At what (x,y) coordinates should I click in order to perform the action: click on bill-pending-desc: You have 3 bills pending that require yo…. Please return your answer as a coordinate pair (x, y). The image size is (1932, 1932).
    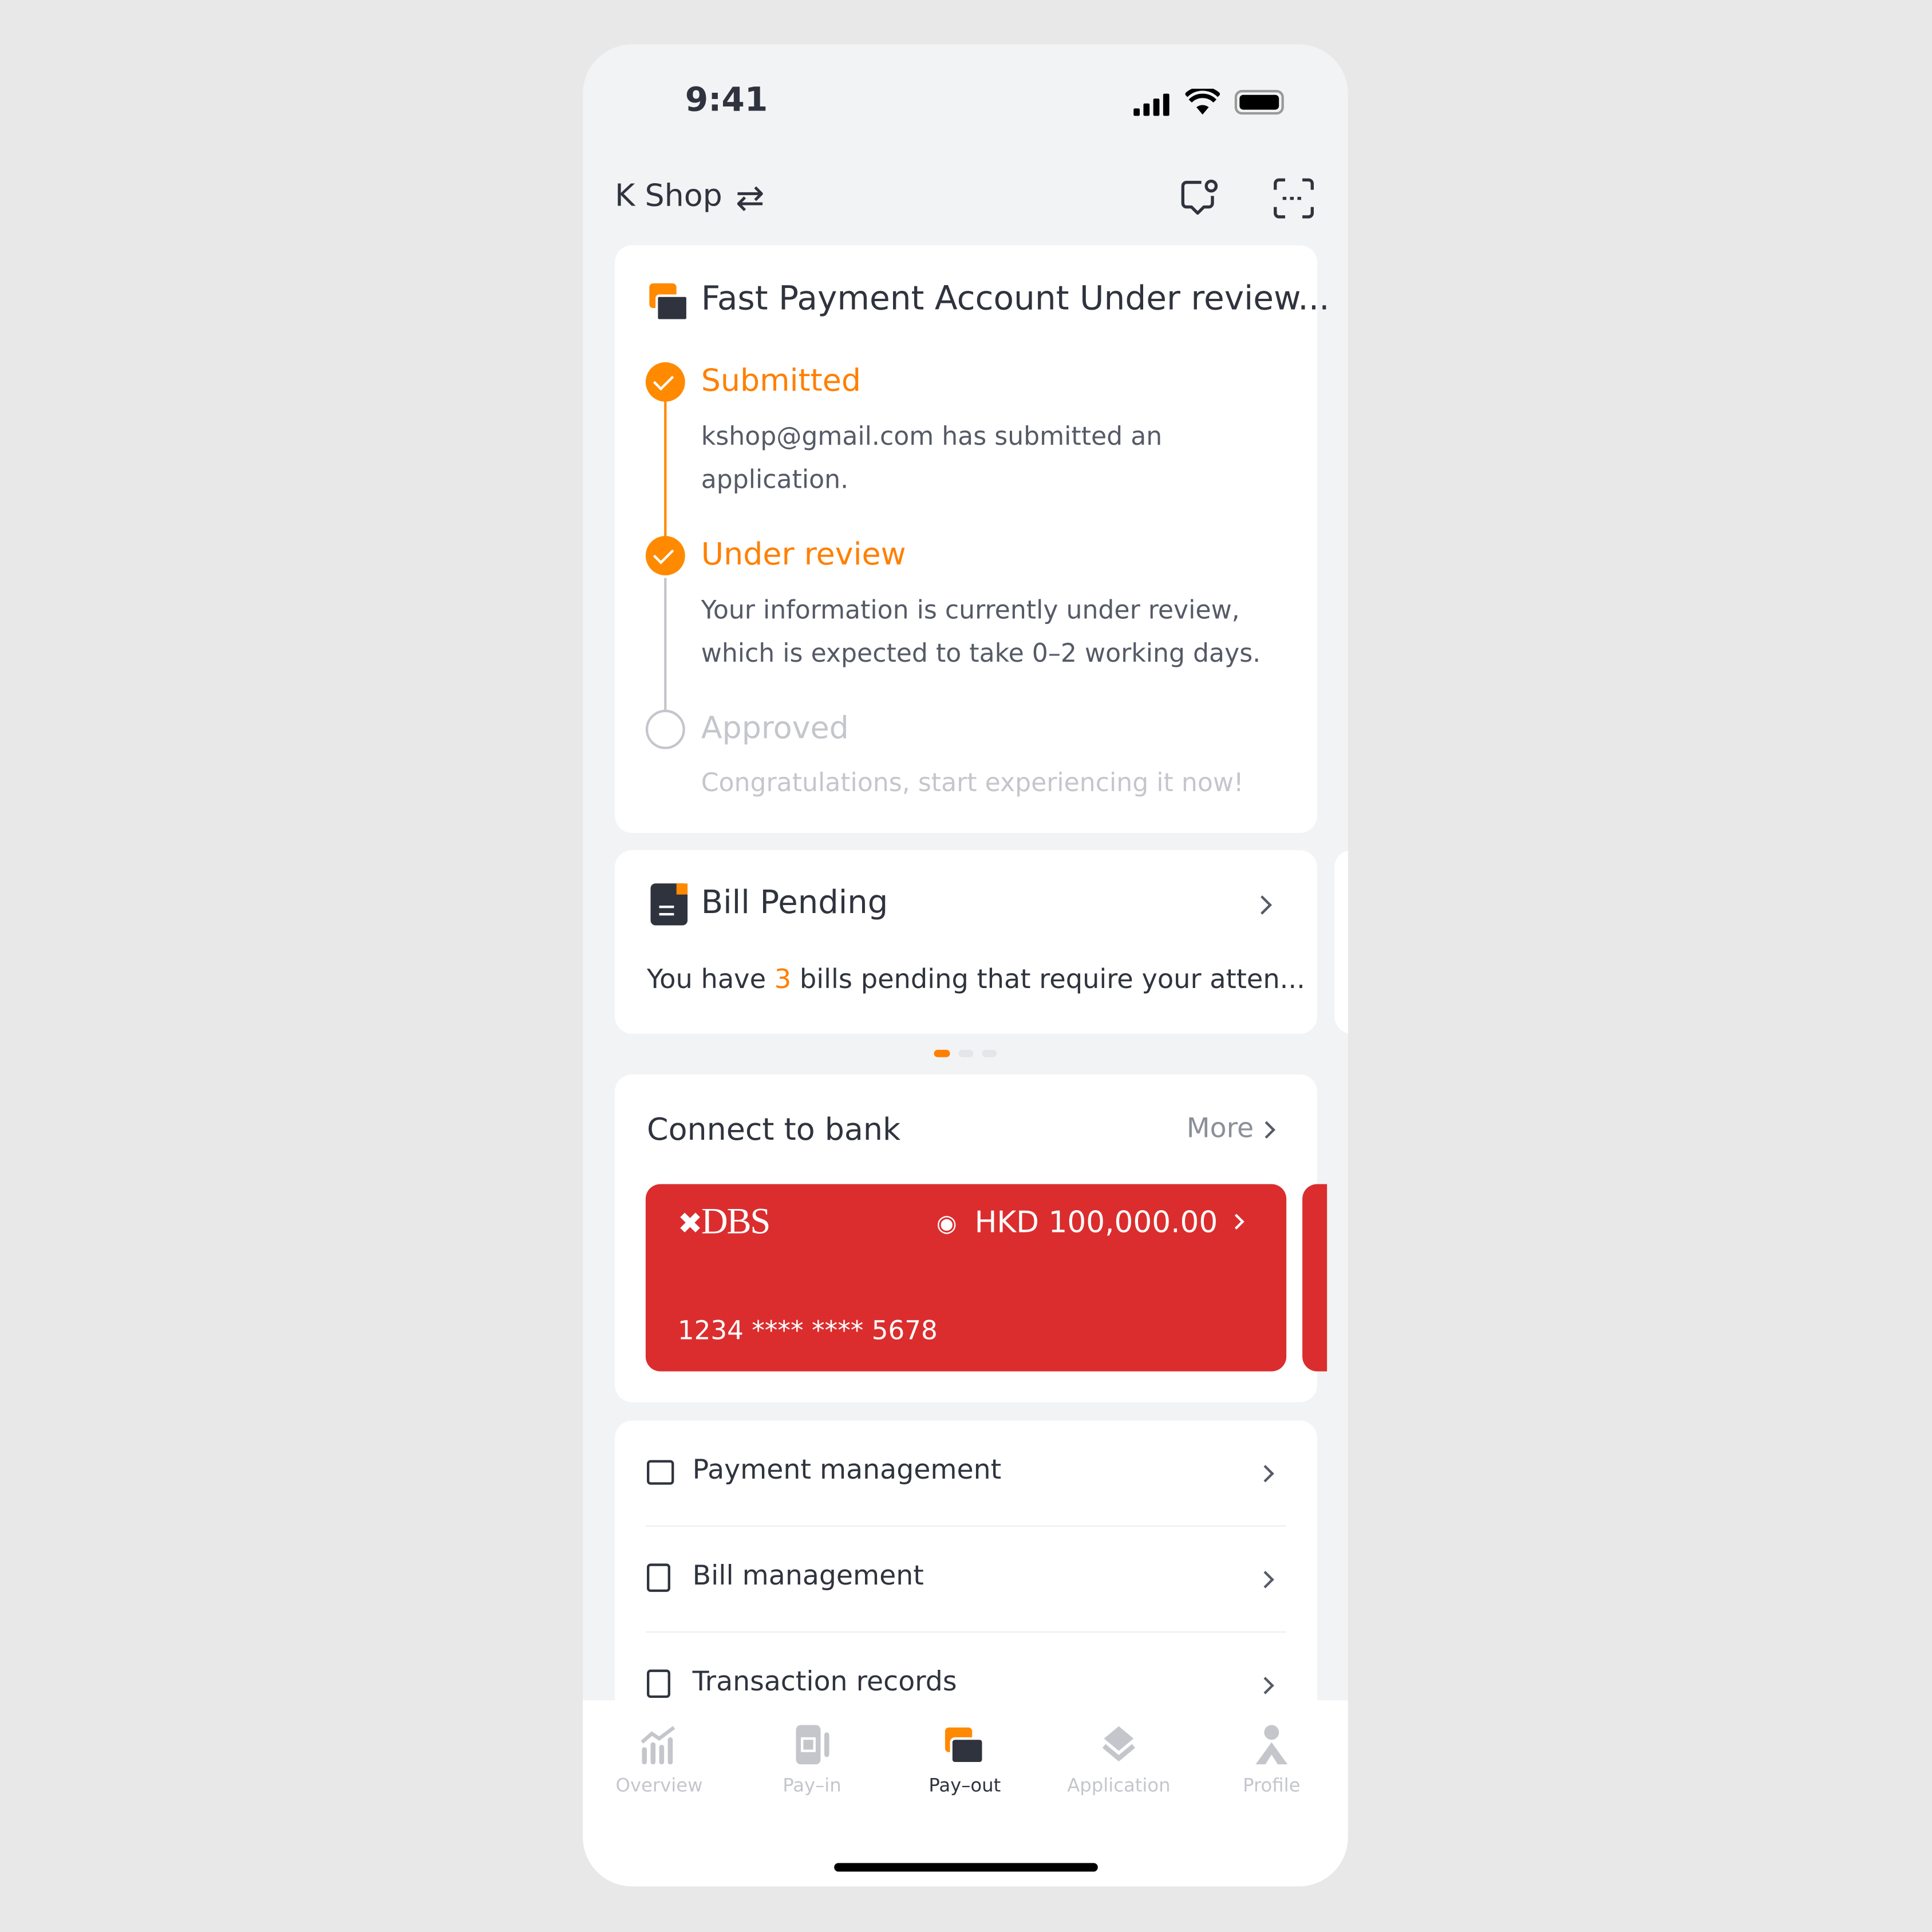
    Looking at the image, I should click on (976, 980).